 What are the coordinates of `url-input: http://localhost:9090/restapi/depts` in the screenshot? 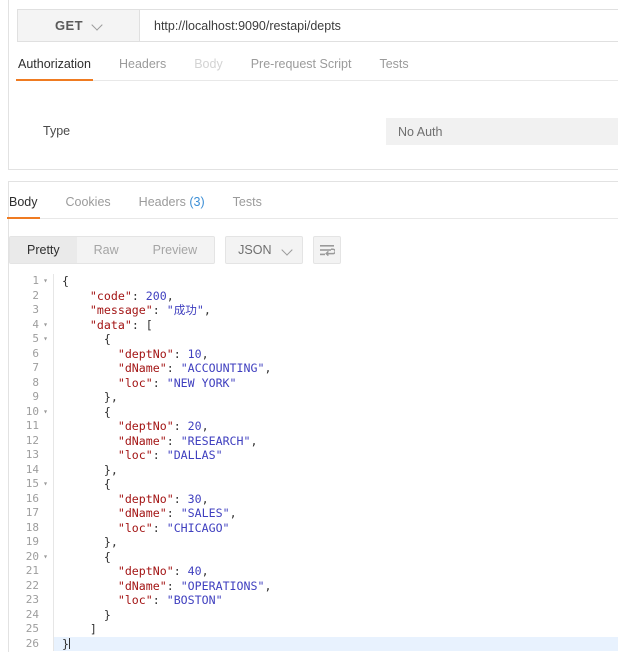 It's located at (379, 25).